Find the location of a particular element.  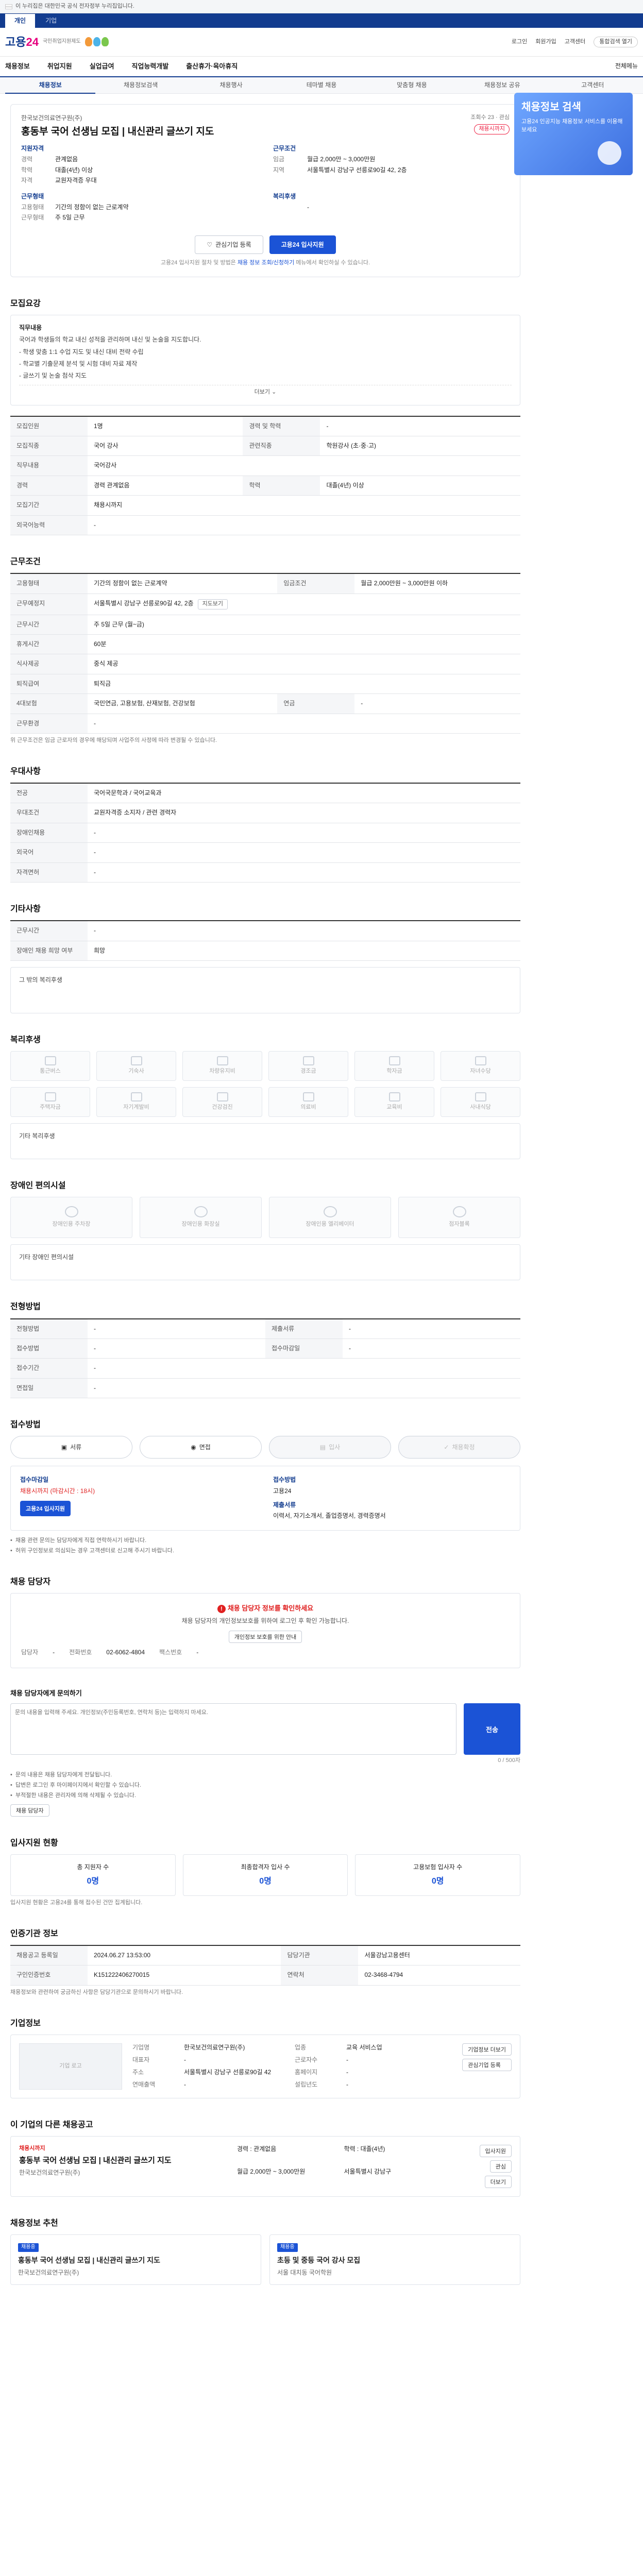

table-value: 희망 is located at coordinates (304, 951).